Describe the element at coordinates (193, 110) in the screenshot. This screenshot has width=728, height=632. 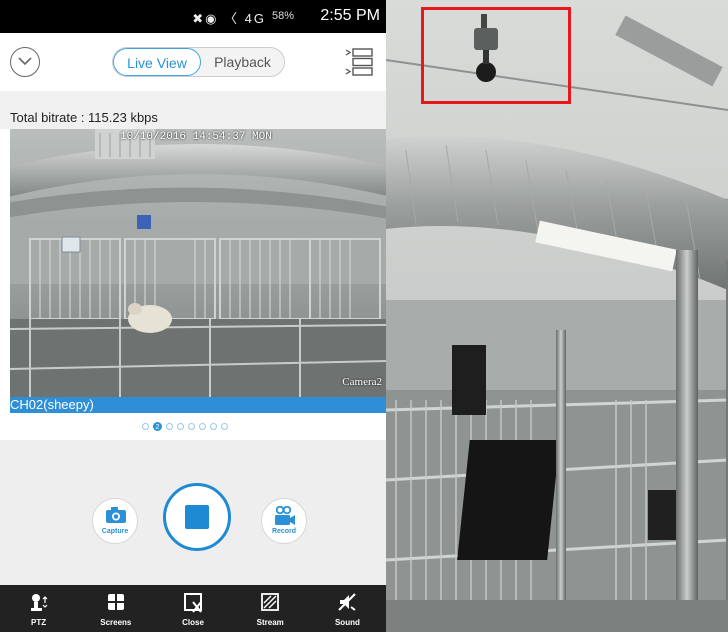
I see `bitrate-row: Total bitrate : 115.23 kbps` at that location.